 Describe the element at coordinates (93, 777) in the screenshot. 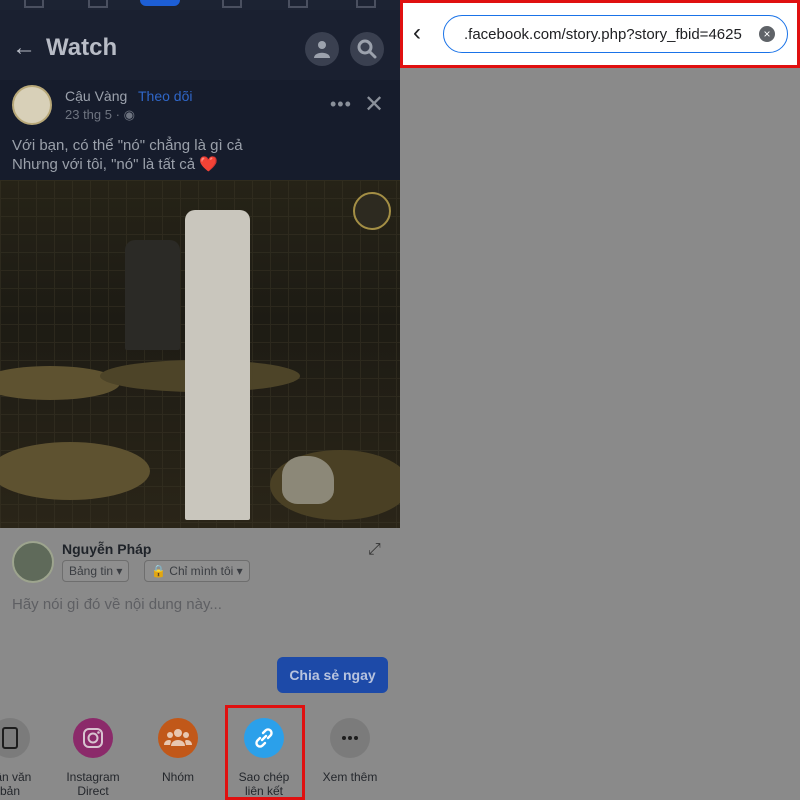

I see `app-label-line-1: Instagram` at that location.